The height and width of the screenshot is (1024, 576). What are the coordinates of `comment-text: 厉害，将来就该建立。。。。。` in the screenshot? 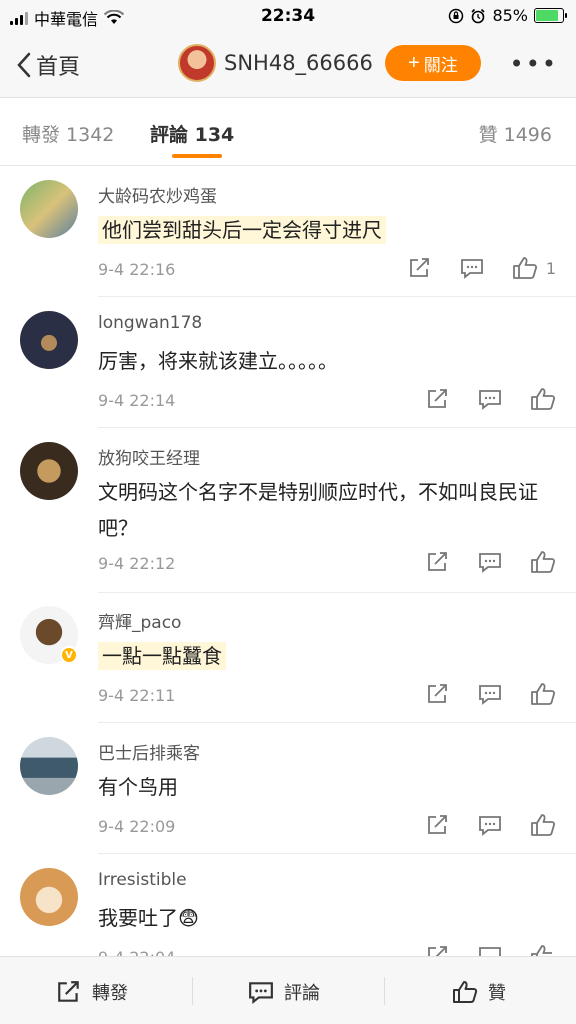 It's located at (218, 361).